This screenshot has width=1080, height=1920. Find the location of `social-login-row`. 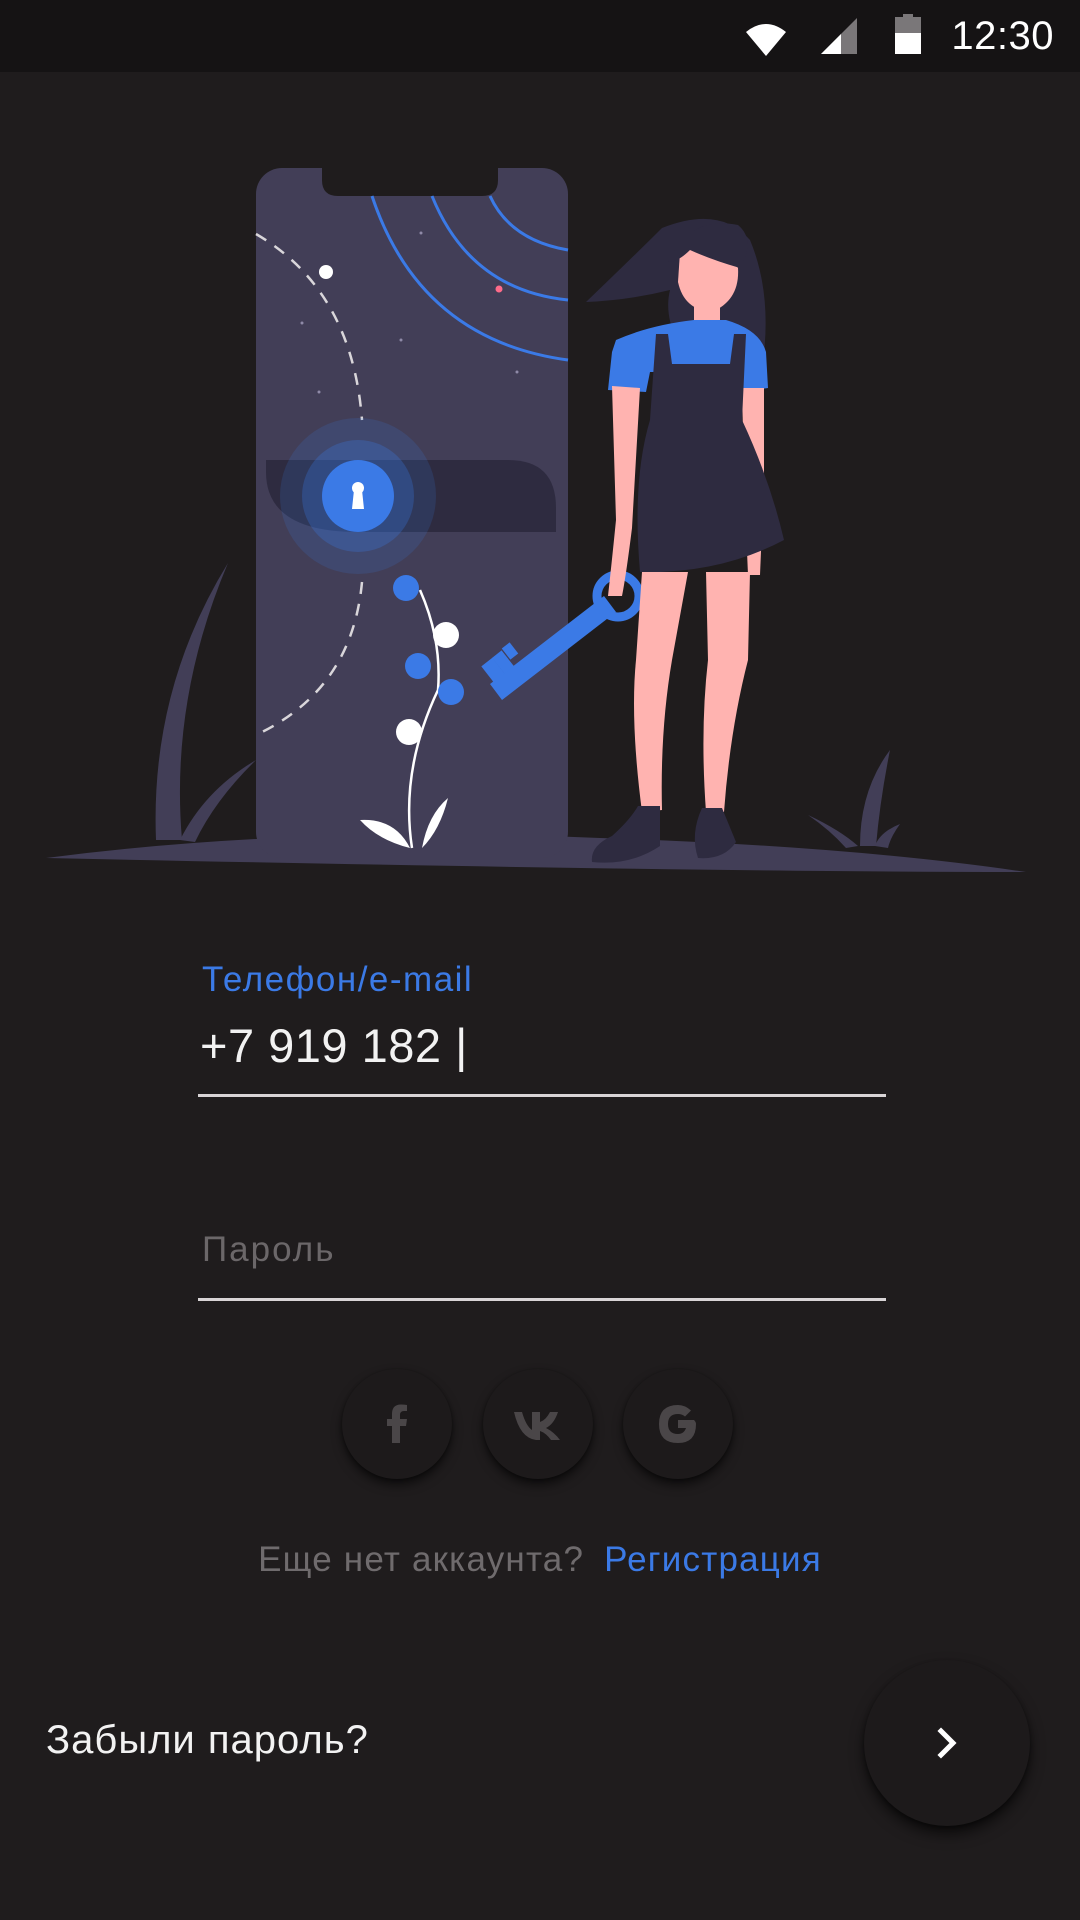

social-login-row is located at coordinates (540, 1424).